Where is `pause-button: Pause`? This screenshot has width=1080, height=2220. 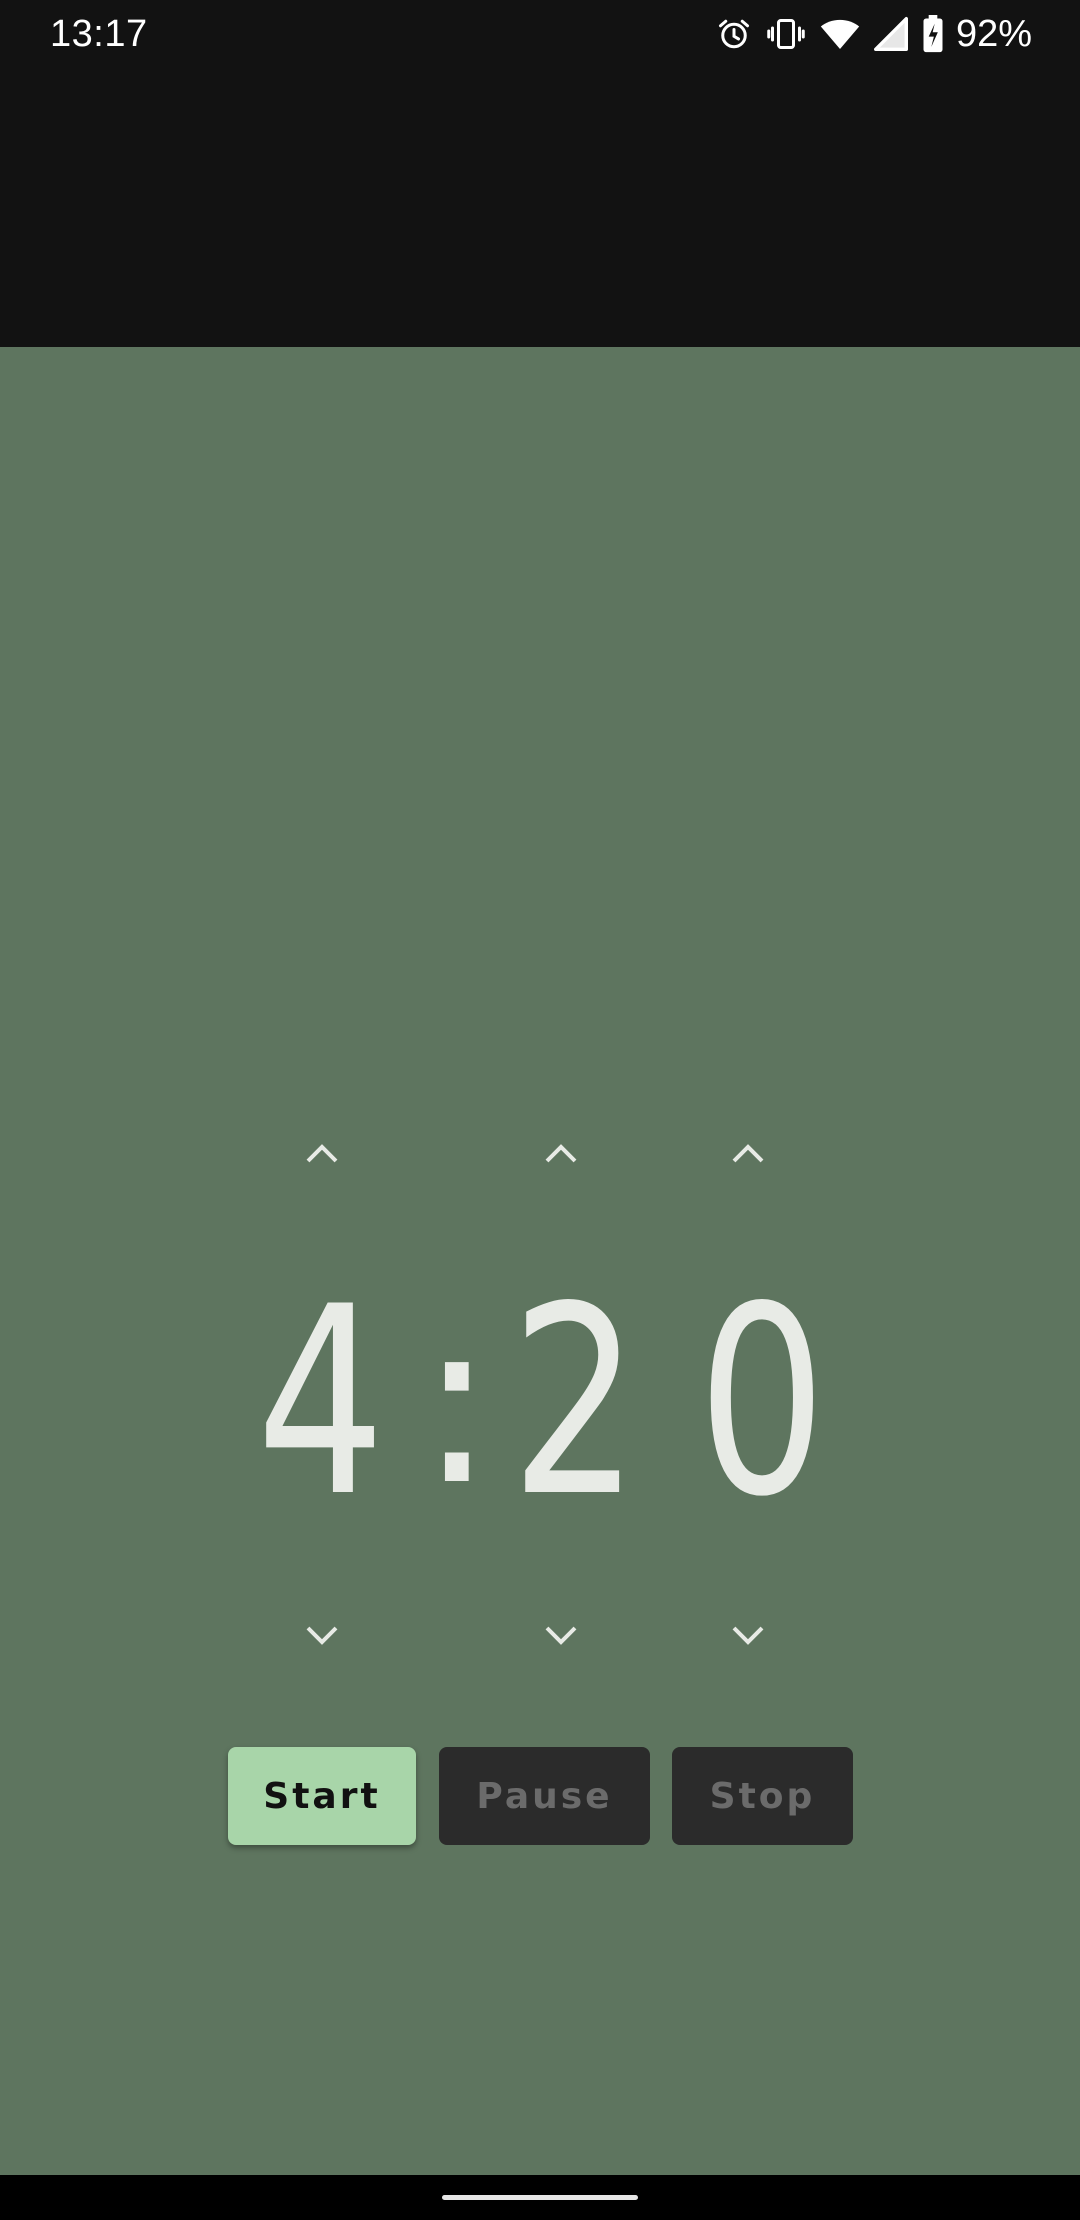 pause-button: Pause is located at coordinates (544, 1796).